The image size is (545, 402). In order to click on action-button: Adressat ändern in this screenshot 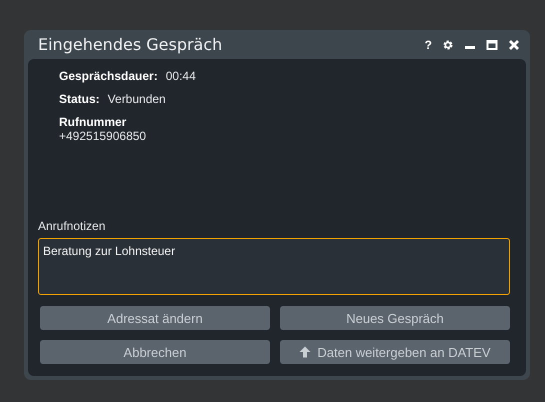, I will do `click(155, 318)`.